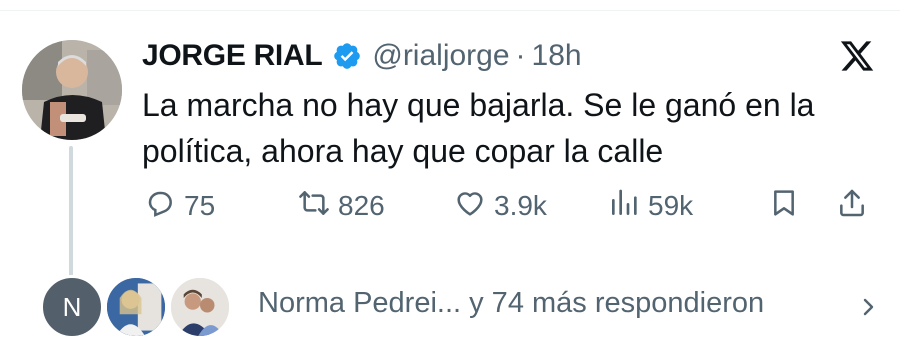 The image size is (900, 351). I want to click on views-count: 59k, so click(671, 205).